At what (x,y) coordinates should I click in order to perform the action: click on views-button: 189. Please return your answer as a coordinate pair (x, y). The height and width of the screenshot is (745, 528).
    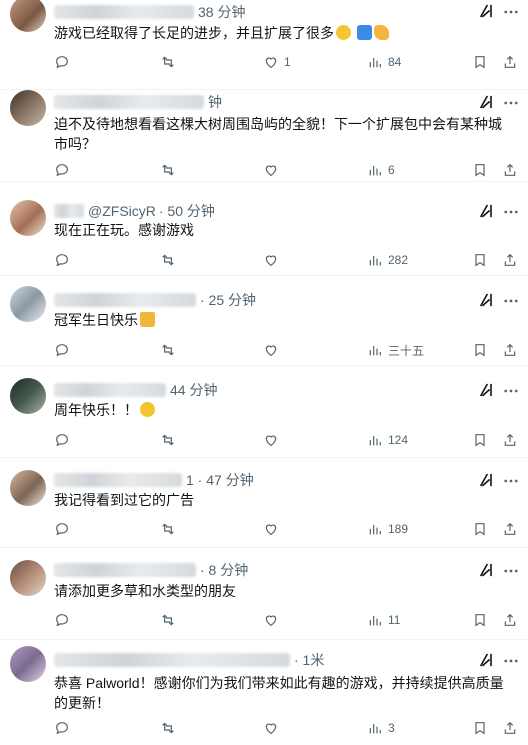
    Looking at the image, I should click on (387, 529).